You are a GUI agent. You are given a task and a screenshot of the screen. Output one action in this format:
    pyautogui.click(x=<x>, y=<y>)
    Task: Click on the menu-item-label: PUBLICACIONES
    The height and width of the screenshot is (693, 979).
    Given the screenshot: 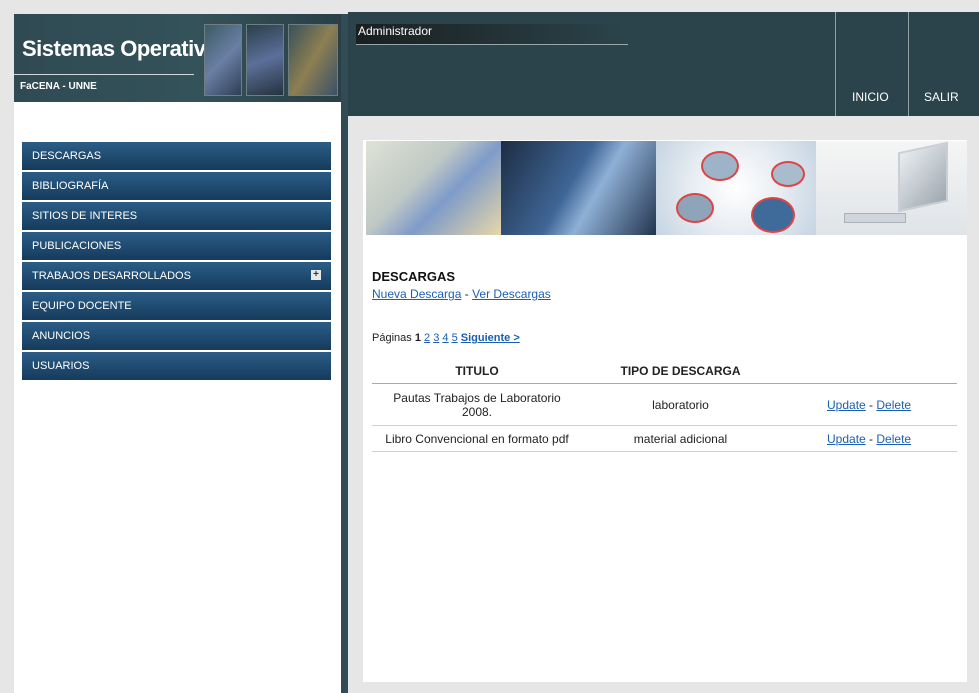 What is the action you would take?
    pyautogui.click(x=77, y=246)
    